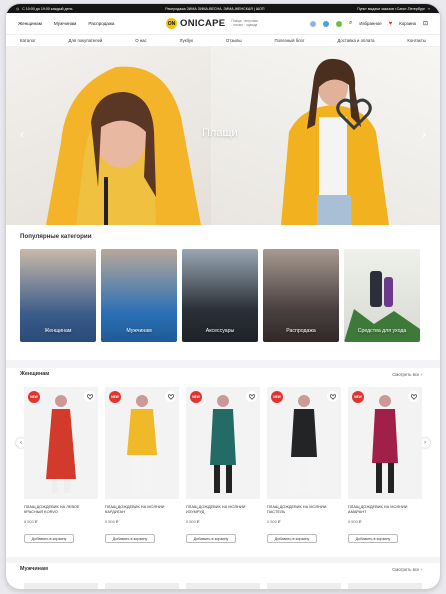 The height and width of the screenshot is (594, 446). I want to click on men-products-preview, so click(223, 586).